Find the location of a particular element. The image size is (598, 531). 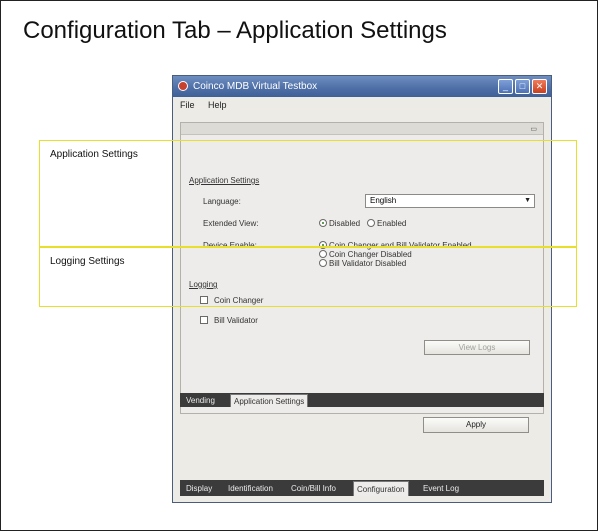

bill-validator-log-label: Bill Validator is located at coordinates (236, 320).